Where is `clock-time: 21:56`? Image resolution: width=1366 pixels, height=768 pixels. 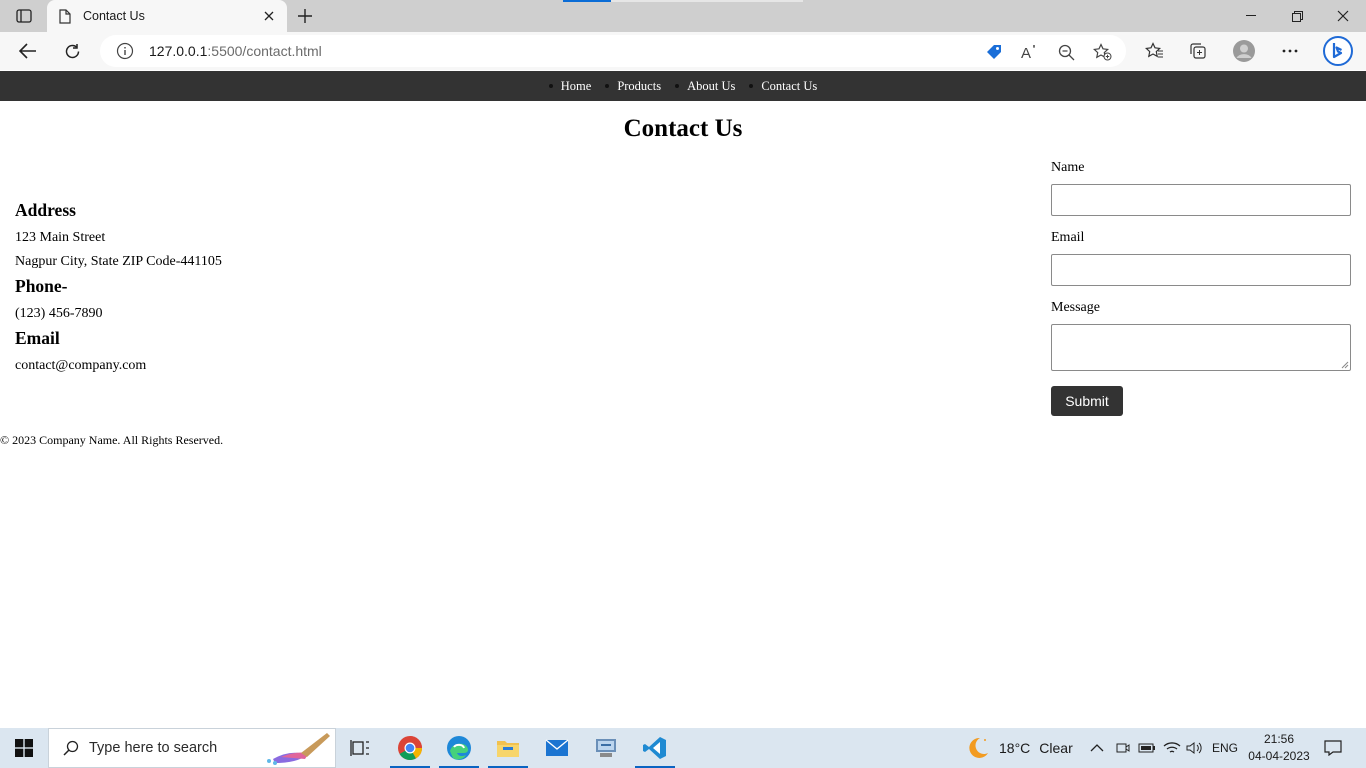 clock-time: 21:56 is located at coordinates (1279, 739).